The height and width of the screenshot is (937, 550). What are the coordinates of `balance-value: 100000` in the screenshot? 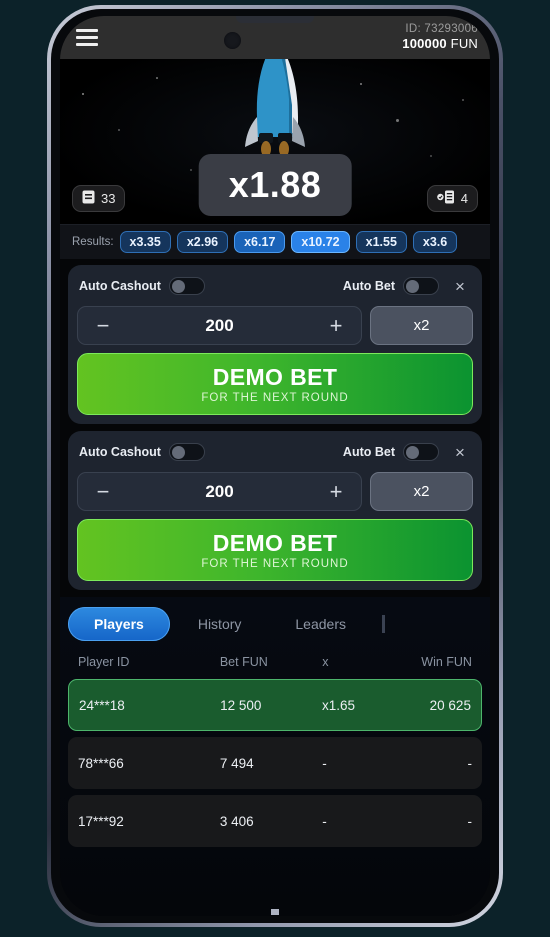 It's located at (424, 43).